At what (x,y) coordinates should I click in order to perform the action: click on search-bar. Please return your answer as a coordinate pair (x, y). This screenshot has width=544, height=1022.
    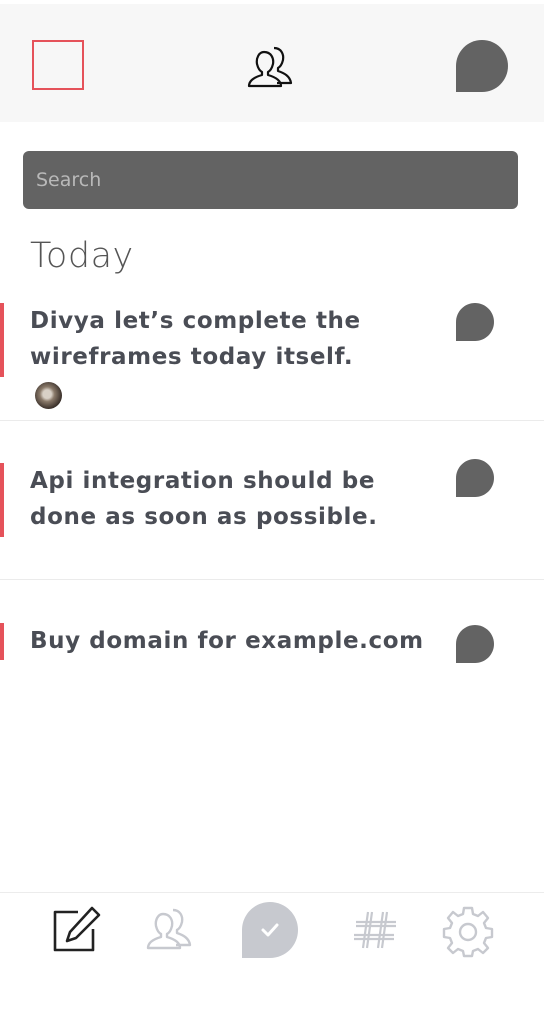
    Looking at the image, I should click on (270, 180).